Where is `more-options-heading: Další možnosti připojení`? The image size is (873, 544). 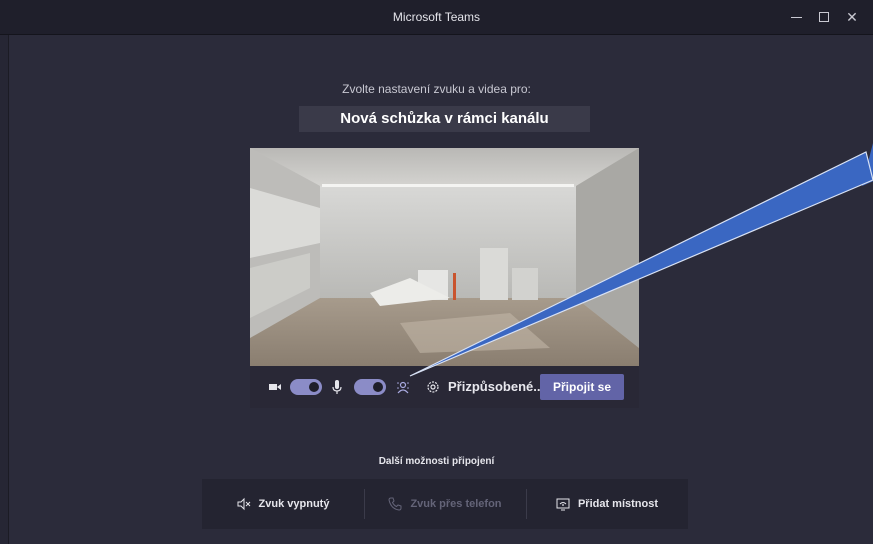 more-options-heading: Další možnosti připojení is located at coordinates (436, 461).